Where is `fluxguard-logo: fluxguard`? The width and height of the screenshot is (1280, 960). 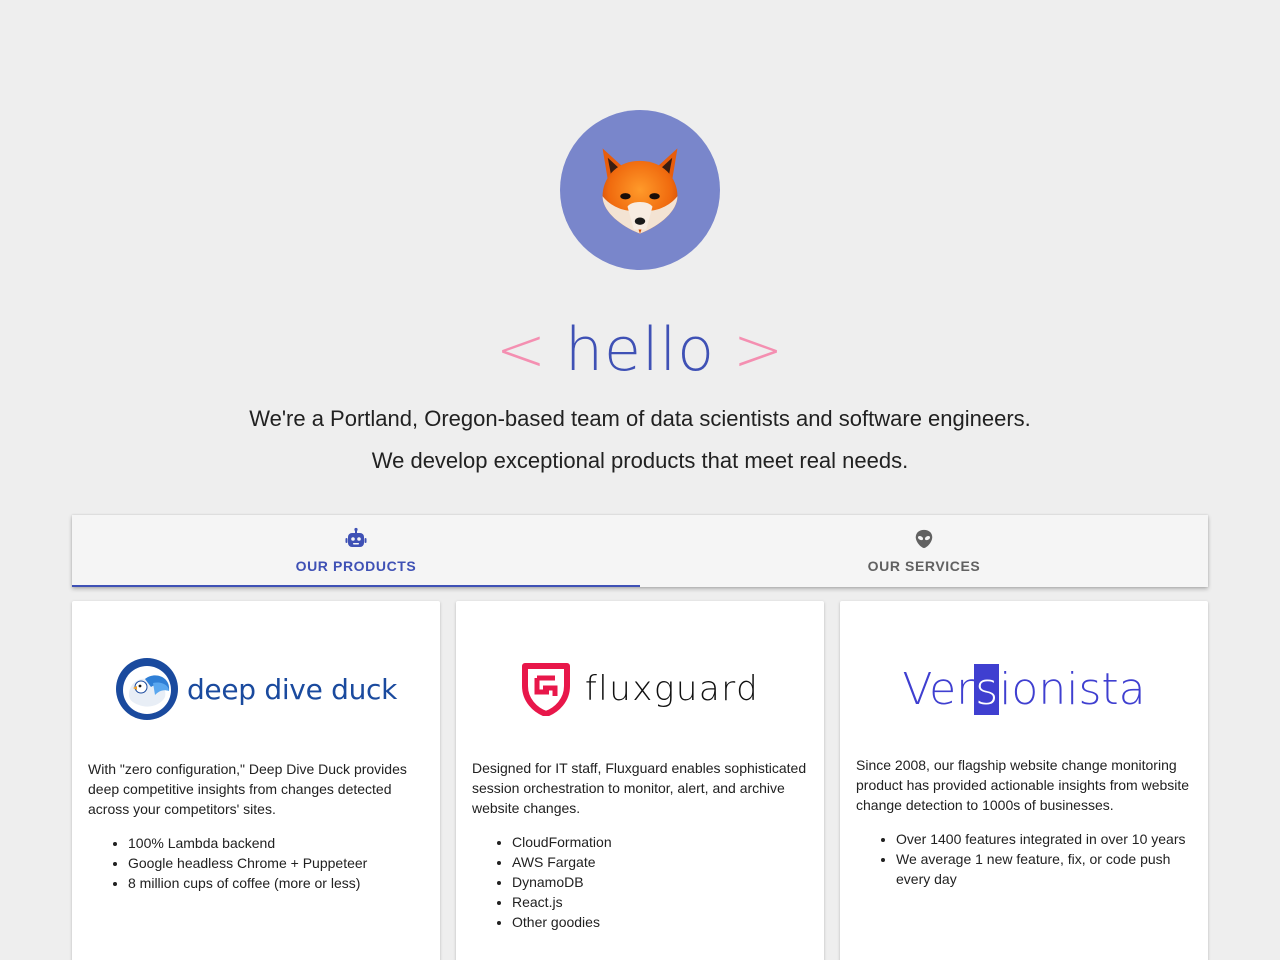 fluxguard-logo: fluxguard is located at coordinates (640, 689).